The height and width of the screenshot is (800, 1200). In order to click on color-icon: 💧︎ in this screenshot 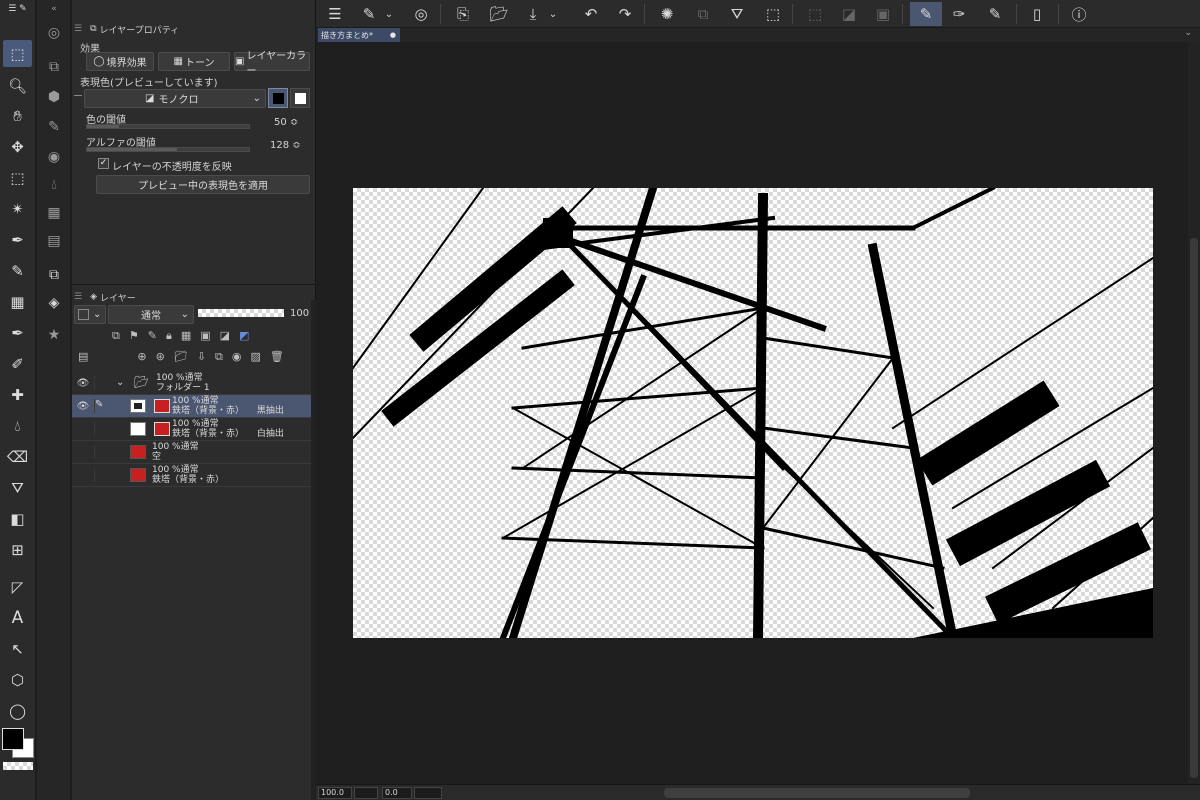, I will do `click(54, 185)`.